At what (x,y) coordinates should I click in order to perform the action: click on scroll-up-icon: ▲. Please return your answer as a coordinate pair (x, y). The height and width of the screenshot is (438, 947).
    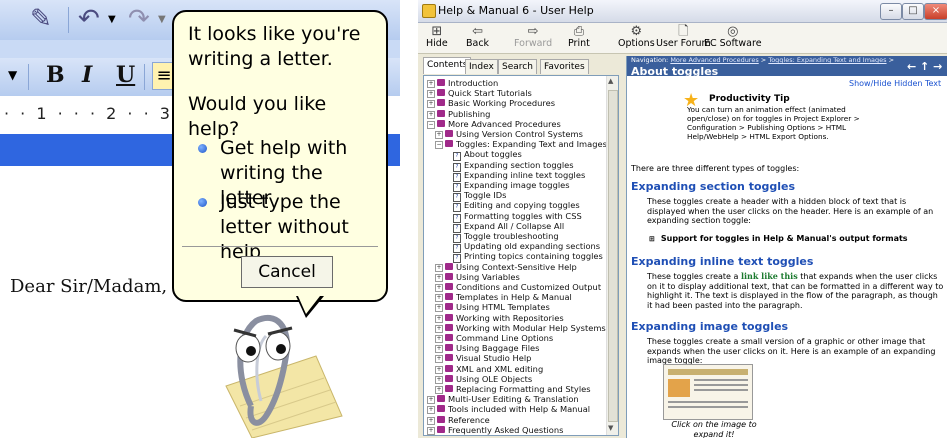
    Looking at the image, I should click on (610, 81).